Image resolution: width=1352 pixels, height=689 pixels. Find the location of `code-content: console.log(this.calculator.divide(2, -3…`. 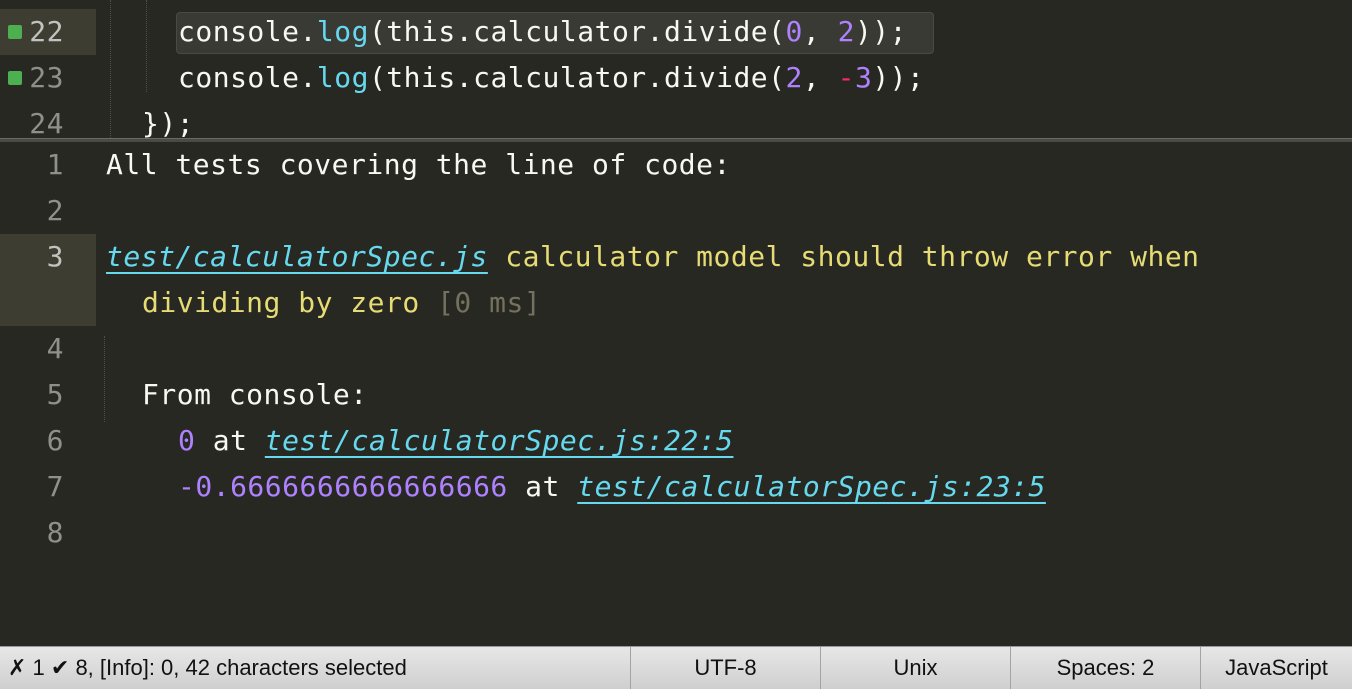

code-content: console.log(this.calculator.divide(2, -3… is located at coordinates (551, 78).